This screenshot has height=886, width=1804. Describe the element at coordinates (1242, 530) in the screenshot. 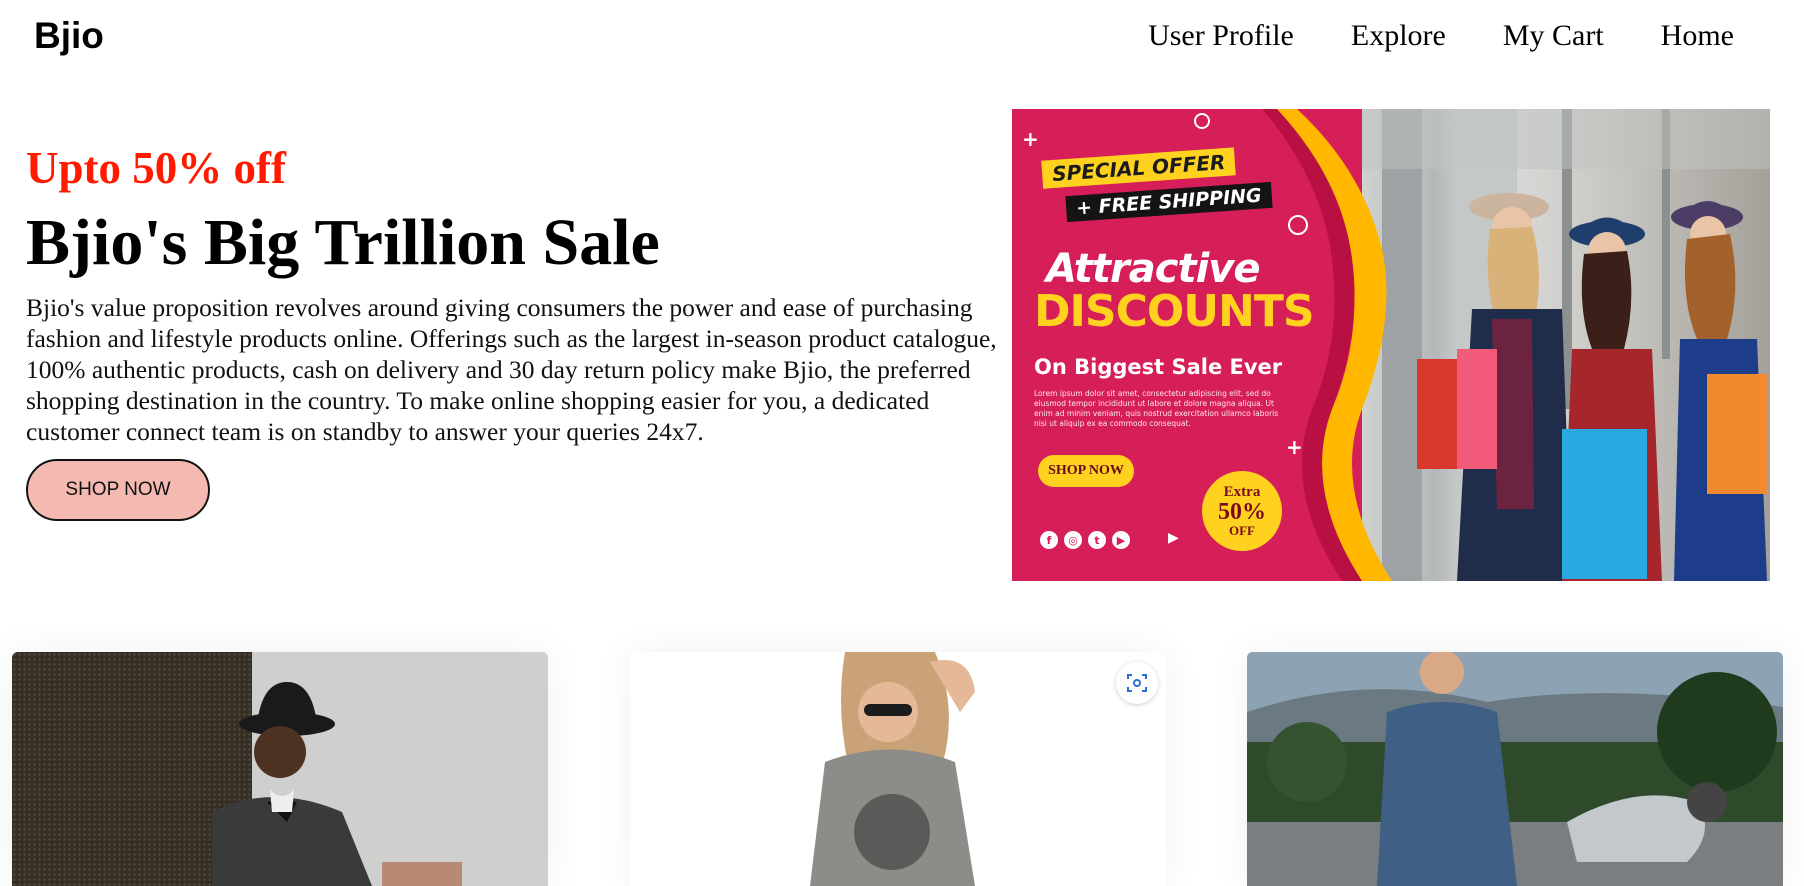

I see `extra-off-label: OFF` at that location.